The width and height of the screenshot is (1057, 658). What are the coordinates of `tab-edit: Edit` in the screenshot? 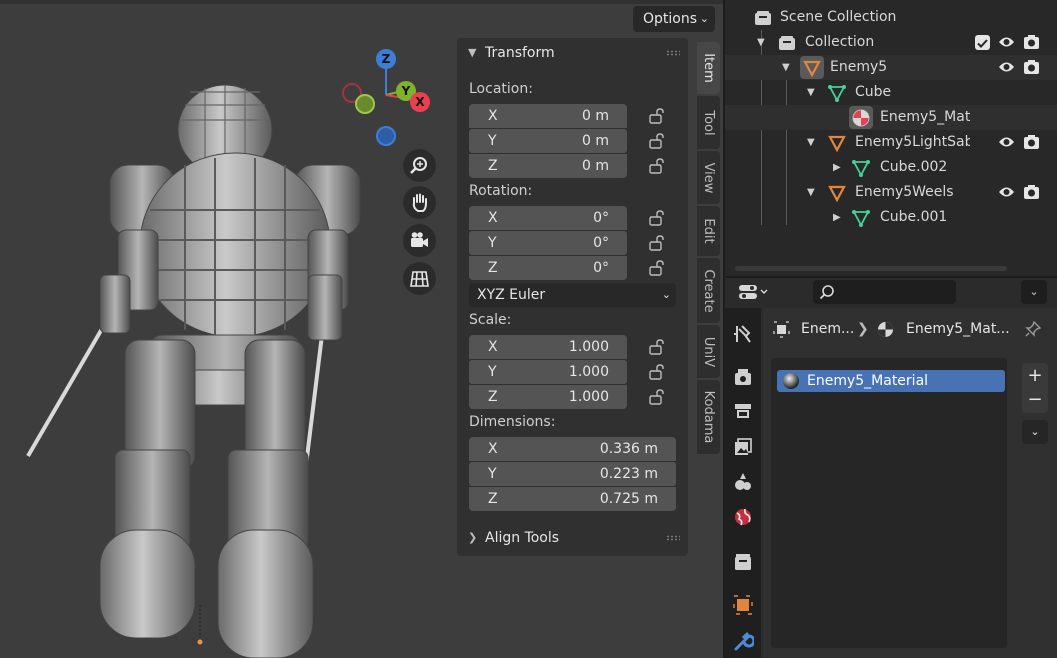 It's located at (708, 231).